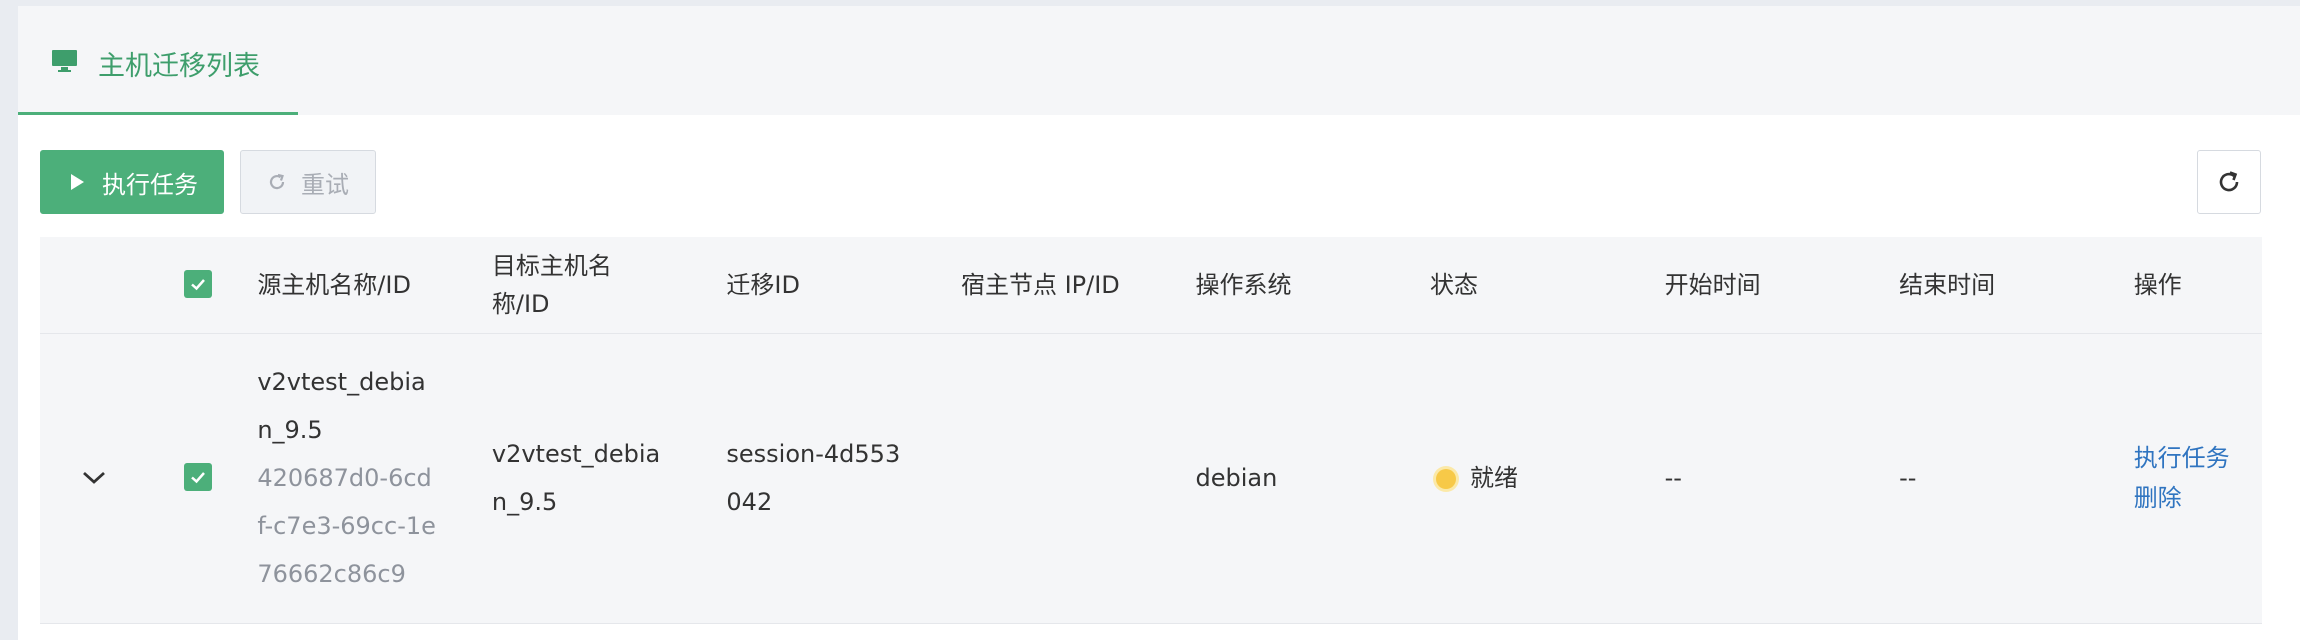 Image resolution: width=2300 pixels, height=640 pixels. Describe the element at coordinates (1494, 478) in the screenshot. I see `status-text: 就绪` at that location.